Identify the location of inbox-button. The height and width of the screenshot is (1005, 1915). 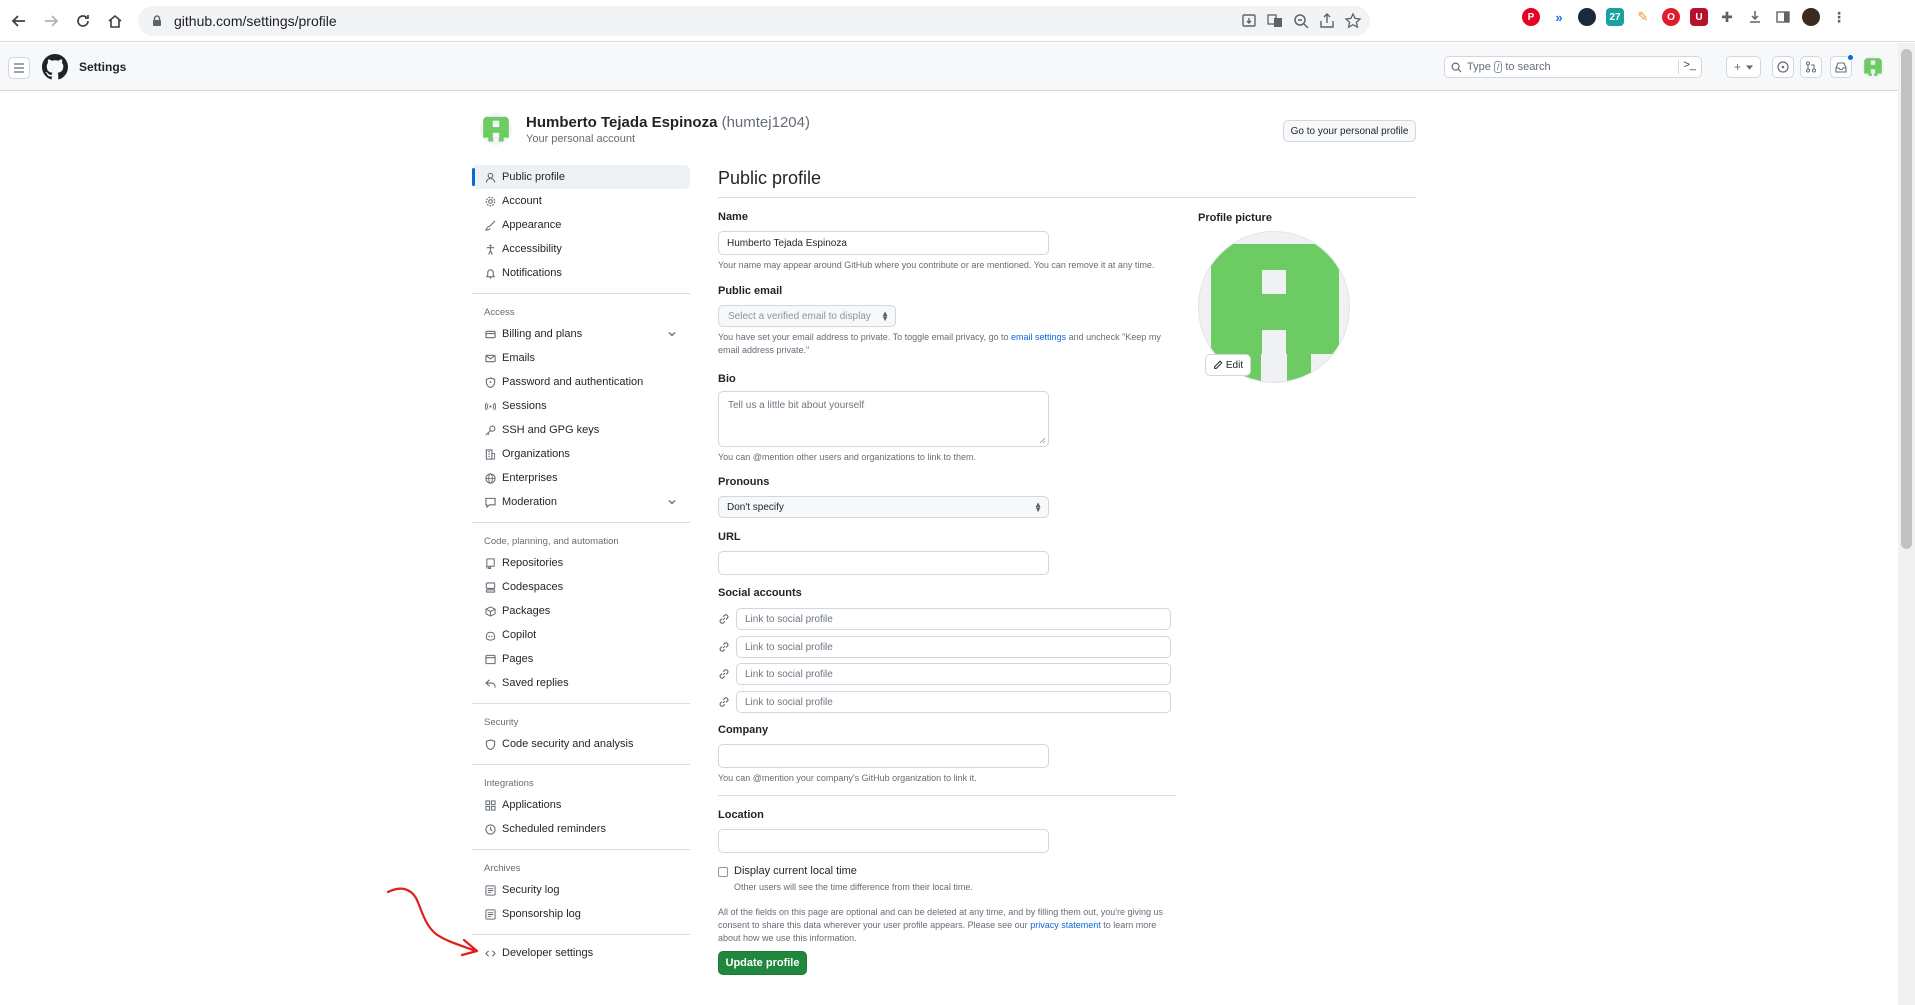
(1842, 66).